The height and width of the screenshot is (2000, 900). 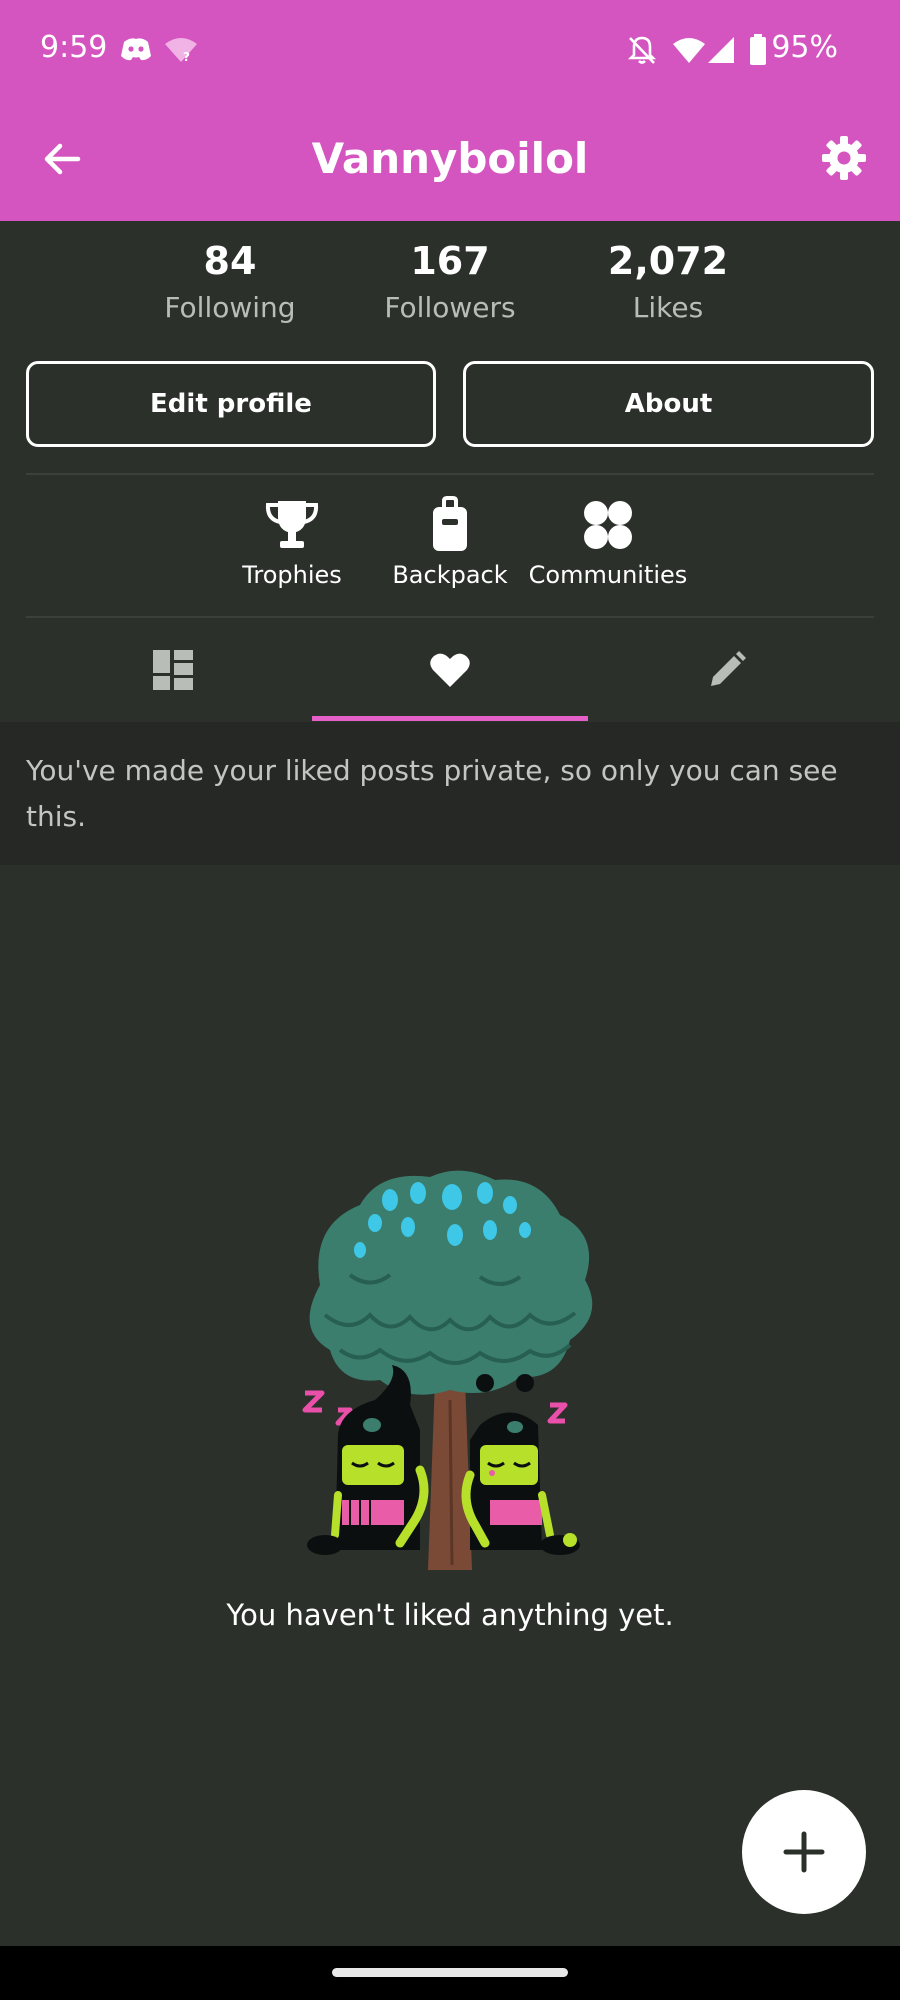 I want to click on status-time: 9:59, so click(x=74, y=47).